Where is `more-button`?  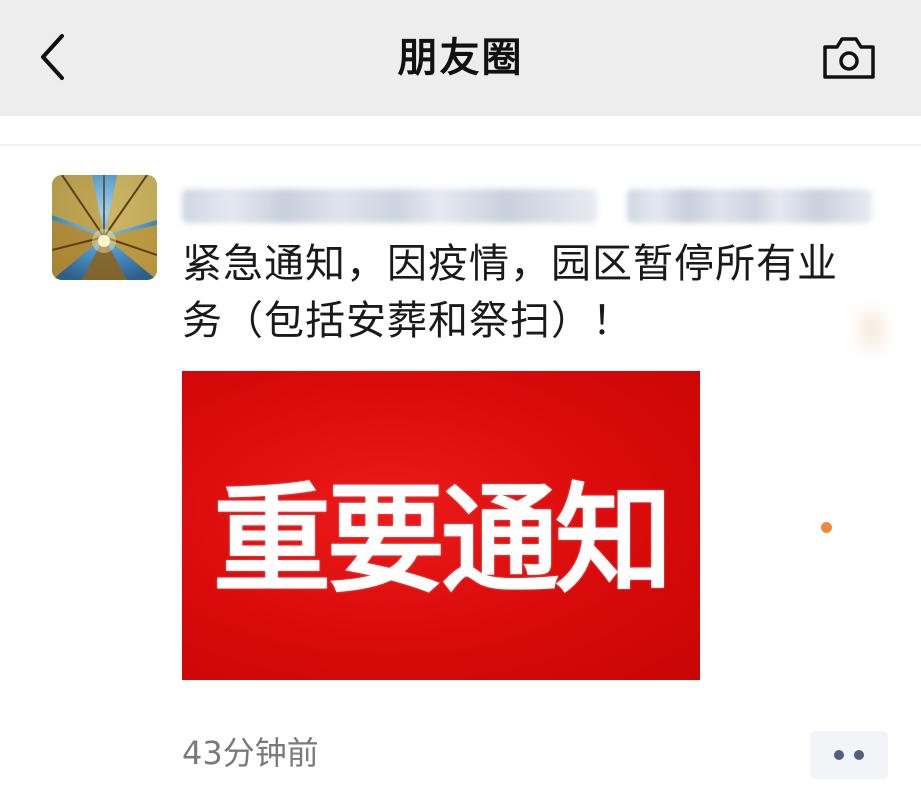 more-button is located at coordinates (849, 755).